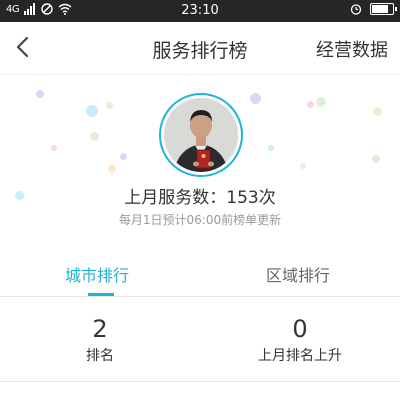 The height and width of the screenshot is (400, 400). I want to click on business-data-link: 经营数据, so click(352, 49).